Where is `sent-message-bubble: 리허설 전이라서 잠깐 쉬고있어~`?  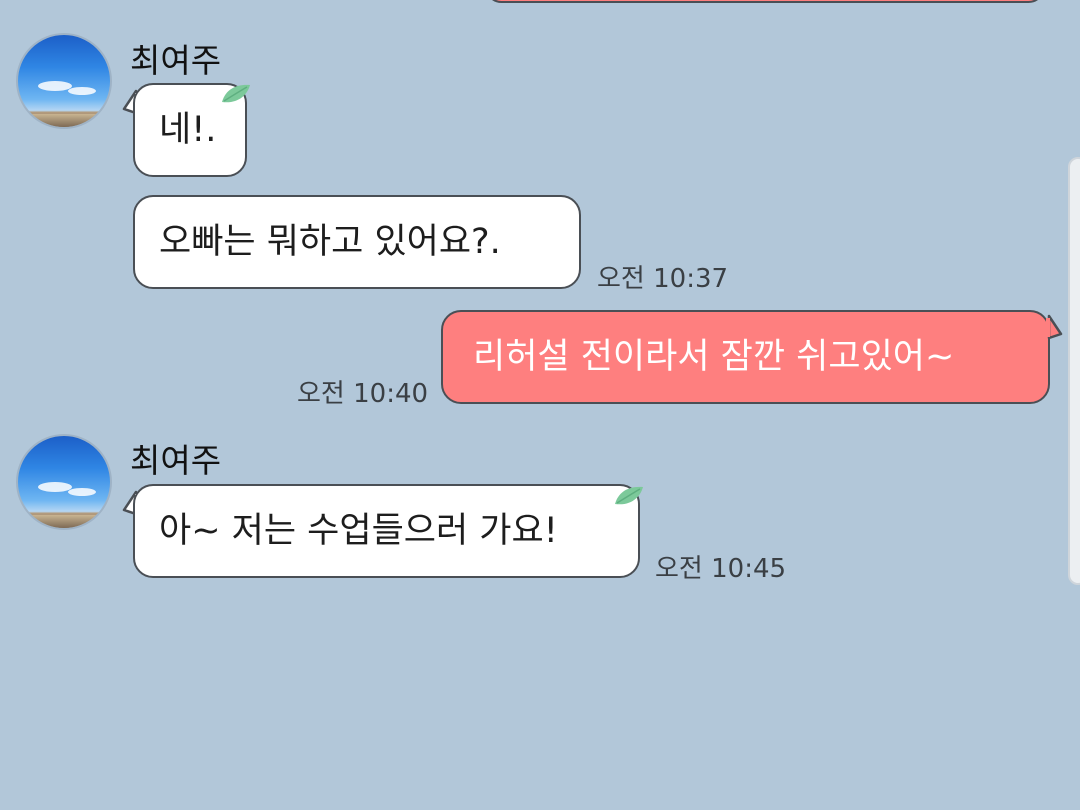
sent-message-bubble: 리허설 전이라서 잠깐 쉬고있어~ is located at coordinates (745, 357).